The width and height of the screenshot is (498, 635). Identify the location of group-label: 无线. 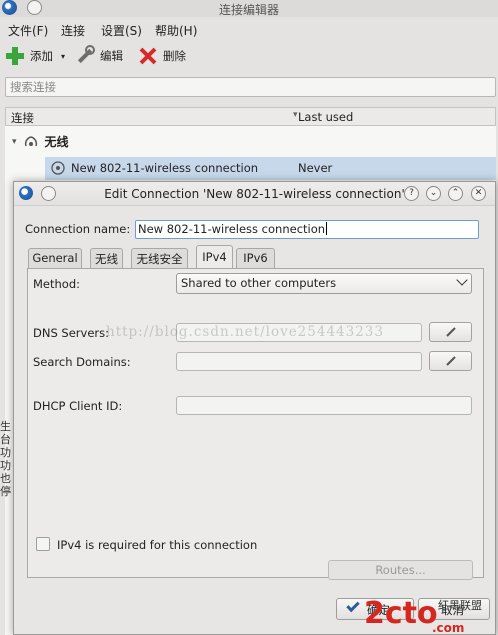
(56, 142).